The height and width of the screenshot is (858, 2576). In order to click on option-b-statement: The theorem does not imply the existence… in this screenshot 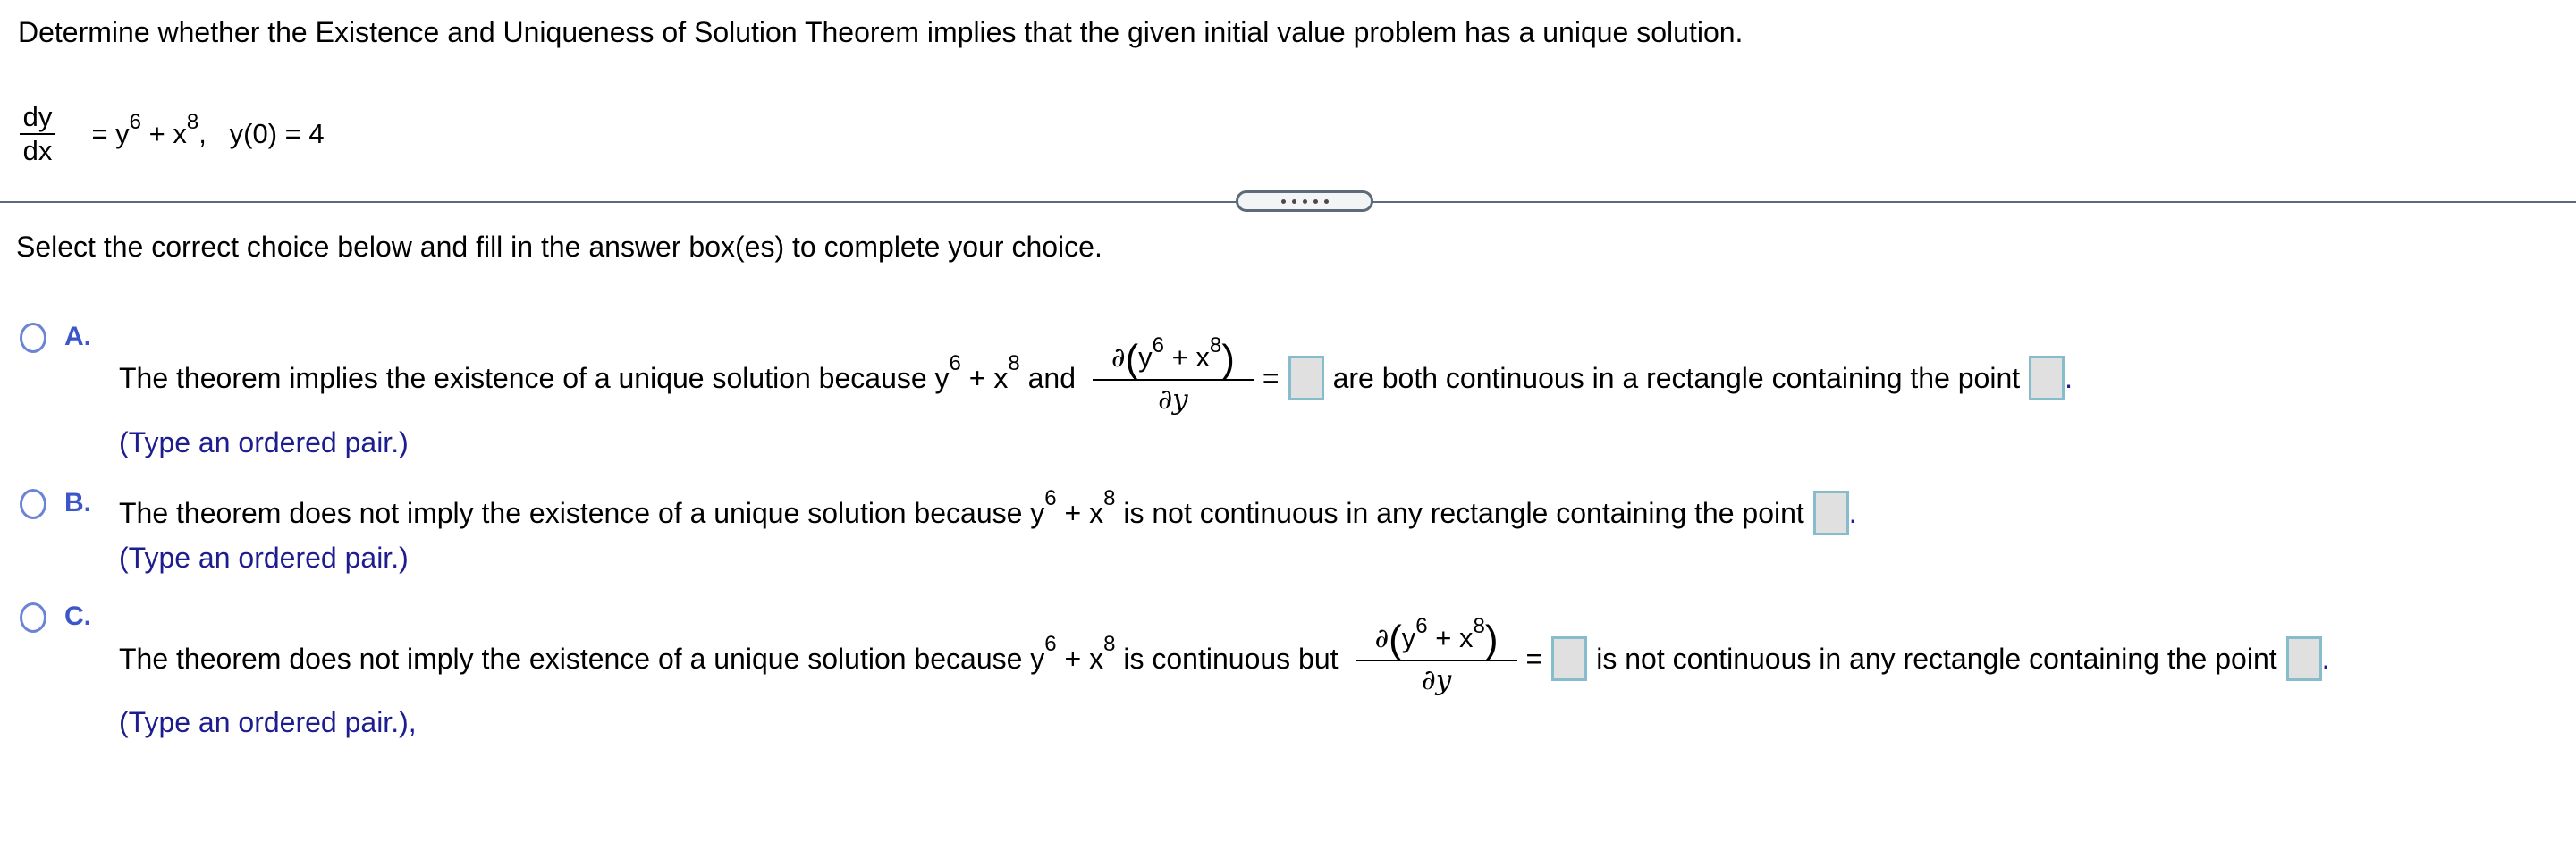, I will do `click(988, 511)`.